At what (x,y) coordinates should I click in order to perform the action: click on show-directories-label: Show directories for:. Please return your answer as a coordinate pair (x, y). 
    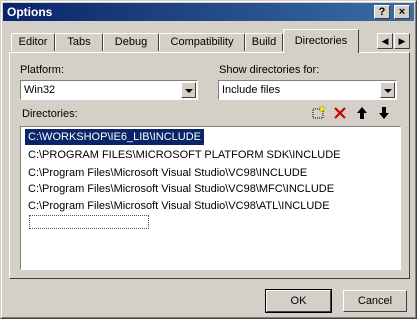
    Looking at the image, I should click on (269, 70).